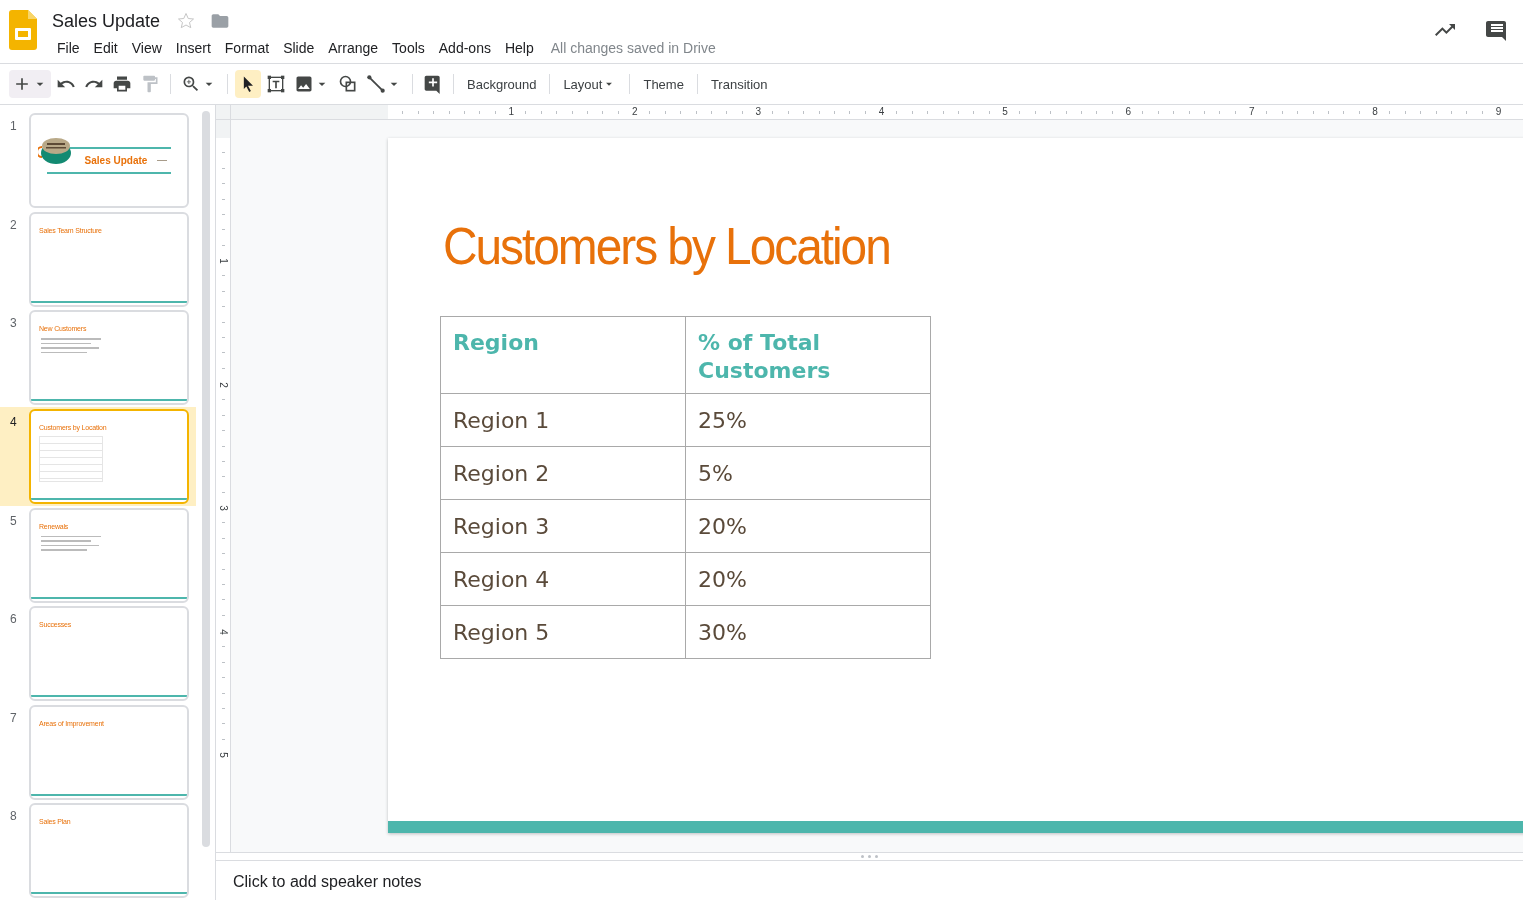 The width and height of the screenshot is (1523, 900). I want to click on resize-handle, so click(869, 856).